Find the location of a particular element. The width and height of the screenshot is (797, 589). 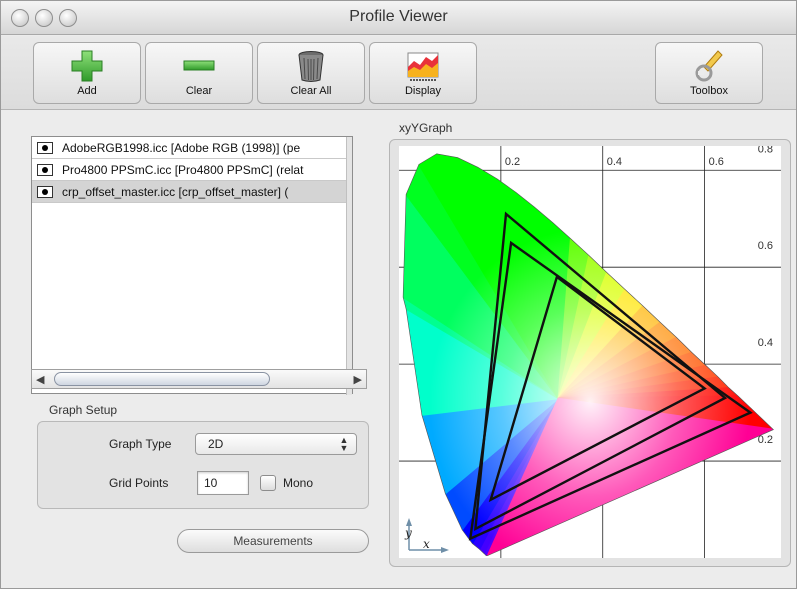

graph-type-label: Graph Type is located at coordinates (140, 444).